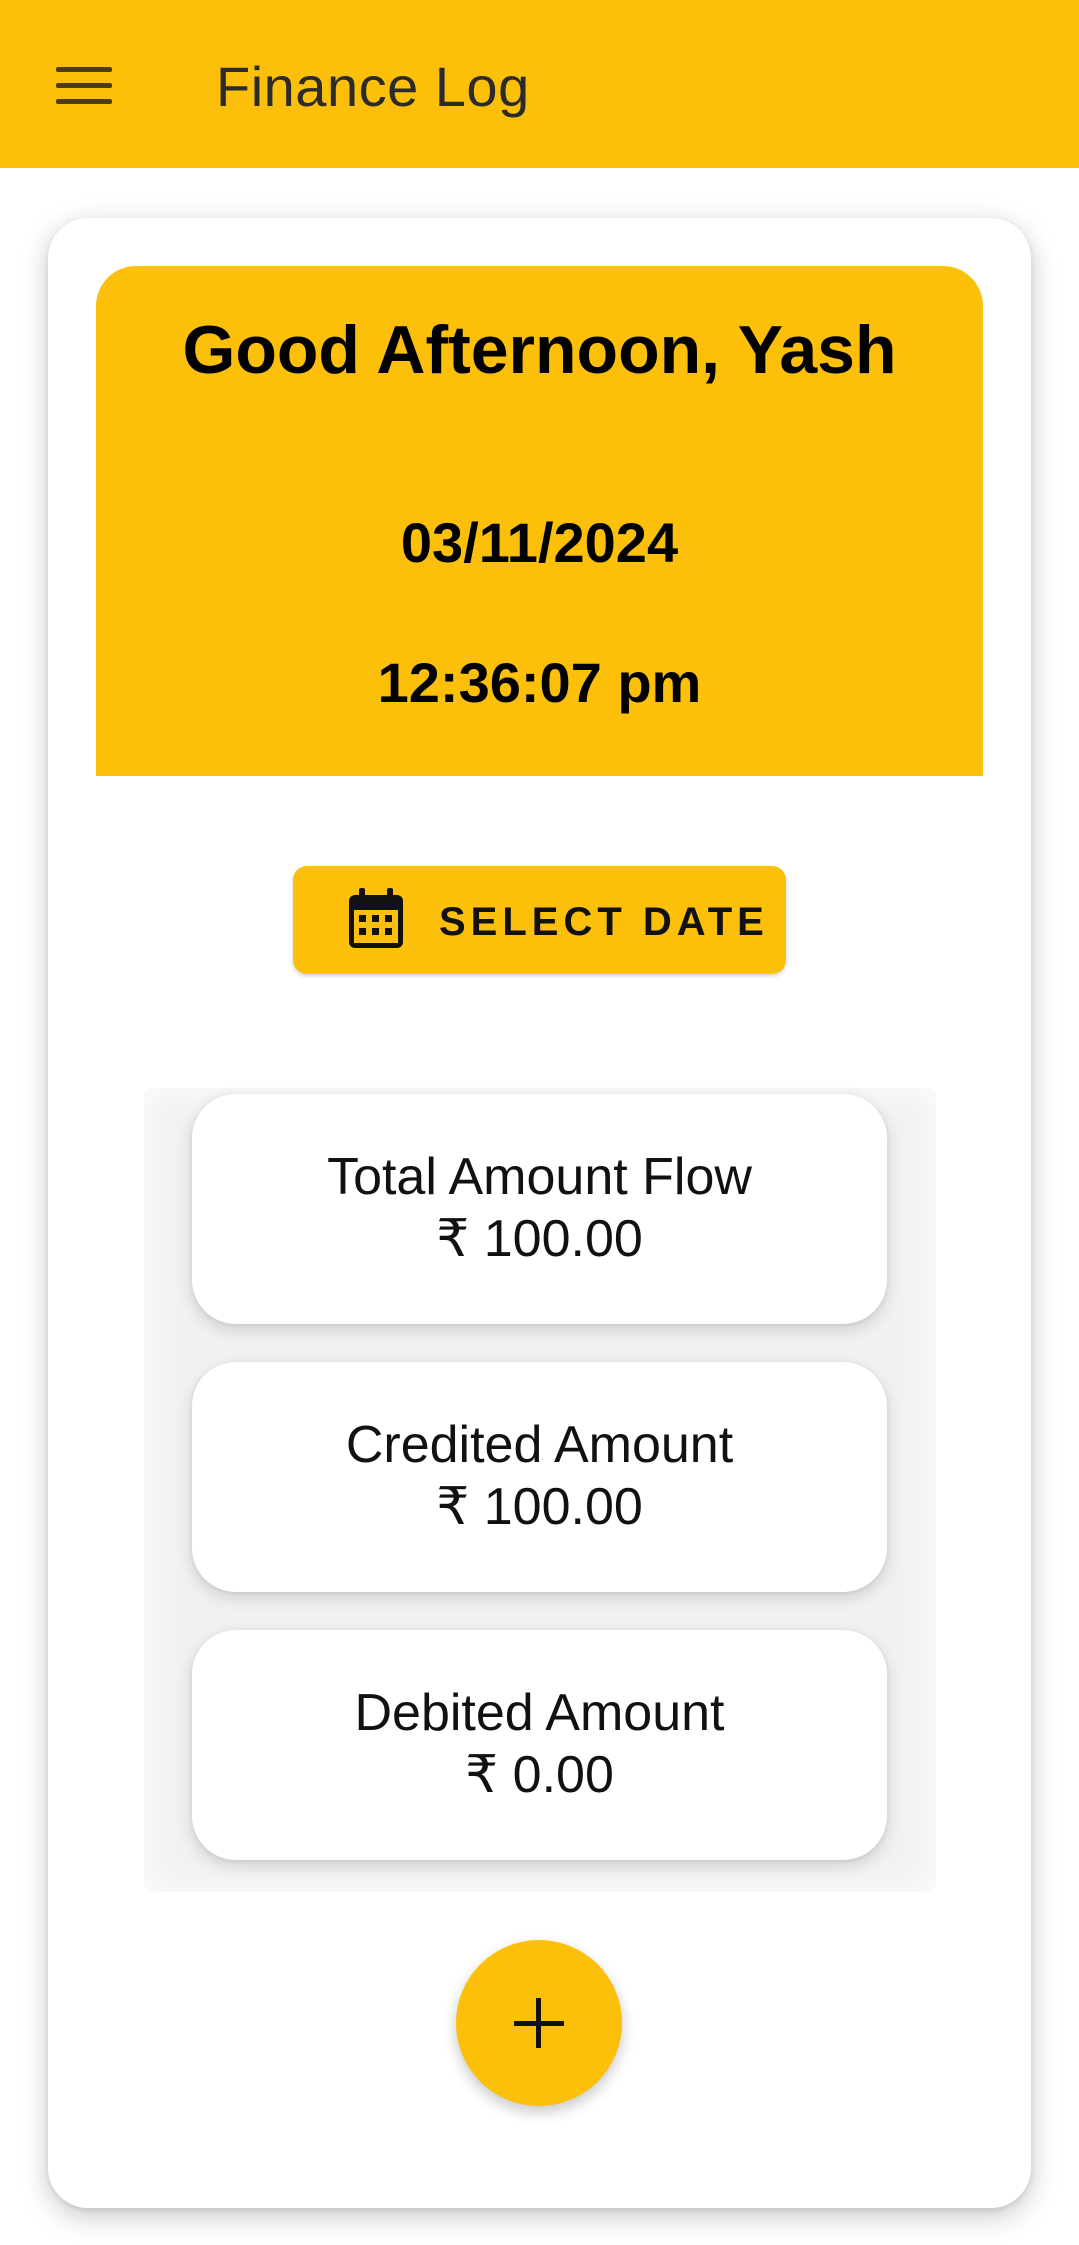 The height and width of the screenshot is (2245, 1079). Describe the element at coordinates (376, 918) in the screenshot. I see `calendar-icon` at that location.